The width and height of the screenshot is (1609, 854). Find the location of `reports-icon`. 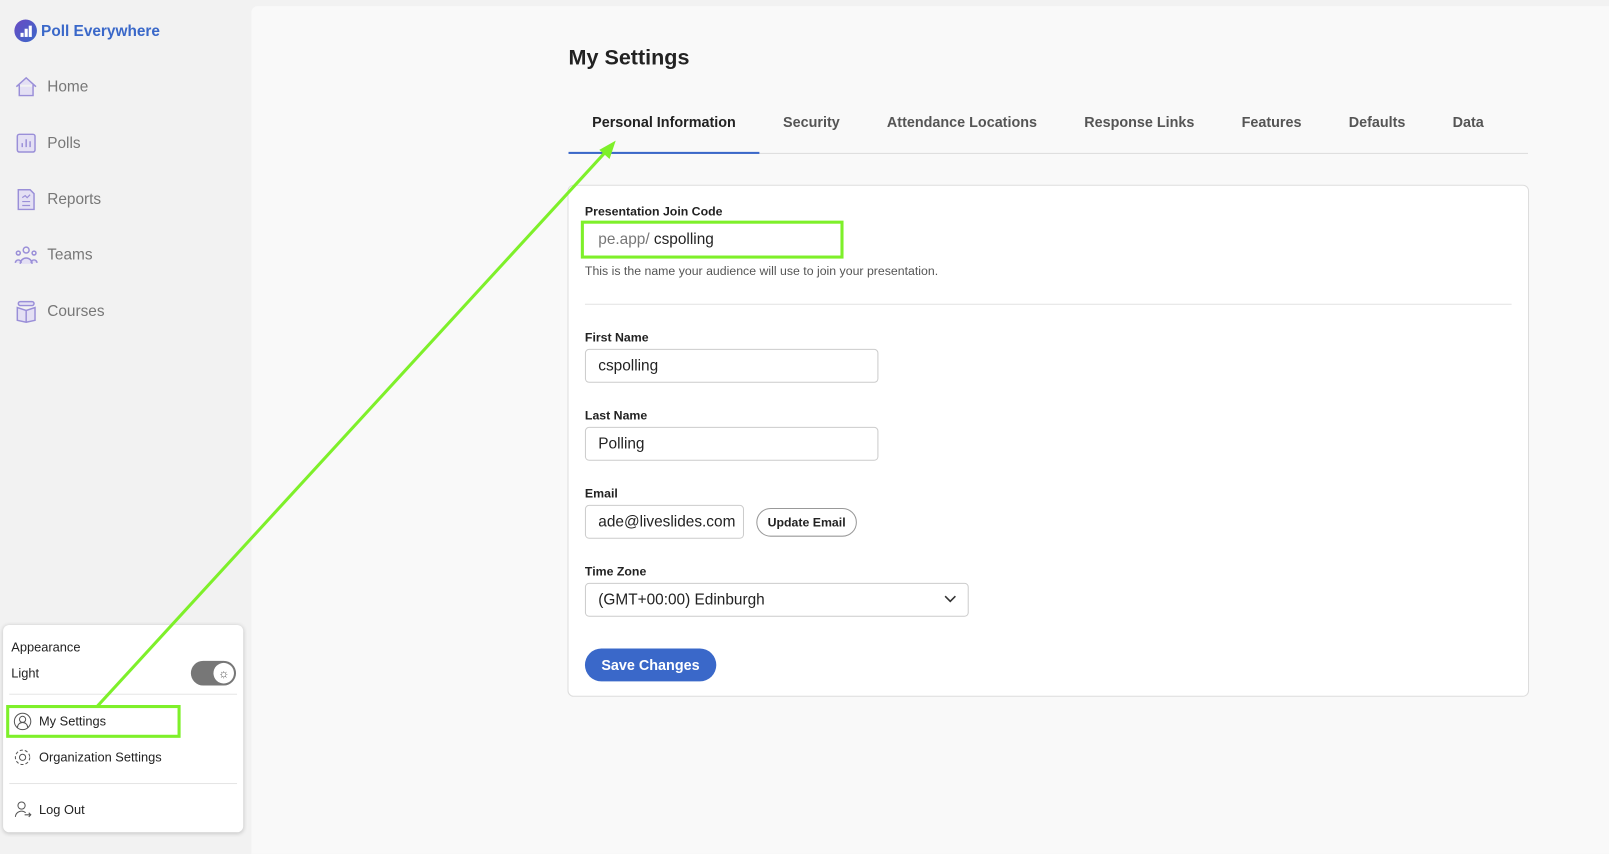

reports-icon is located at coordinates (26, 200).